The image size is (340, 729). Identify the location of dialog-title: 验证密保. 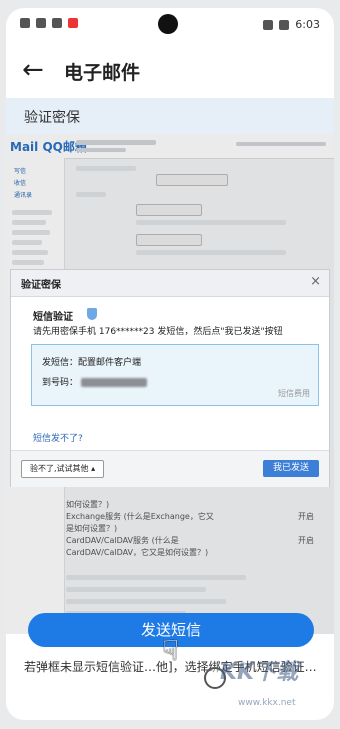
(41, 285).